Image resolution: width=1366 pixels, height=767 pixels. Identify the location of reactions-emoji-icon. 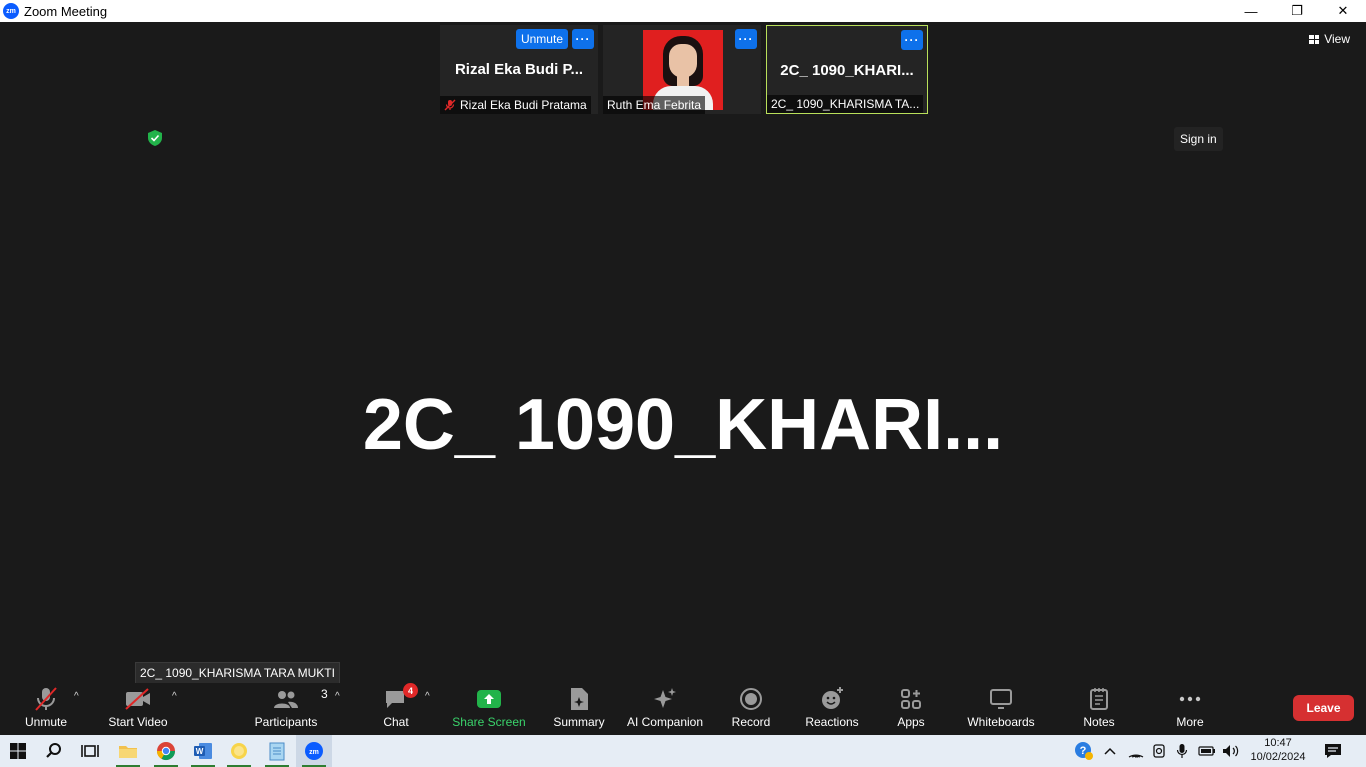
(832, 698).